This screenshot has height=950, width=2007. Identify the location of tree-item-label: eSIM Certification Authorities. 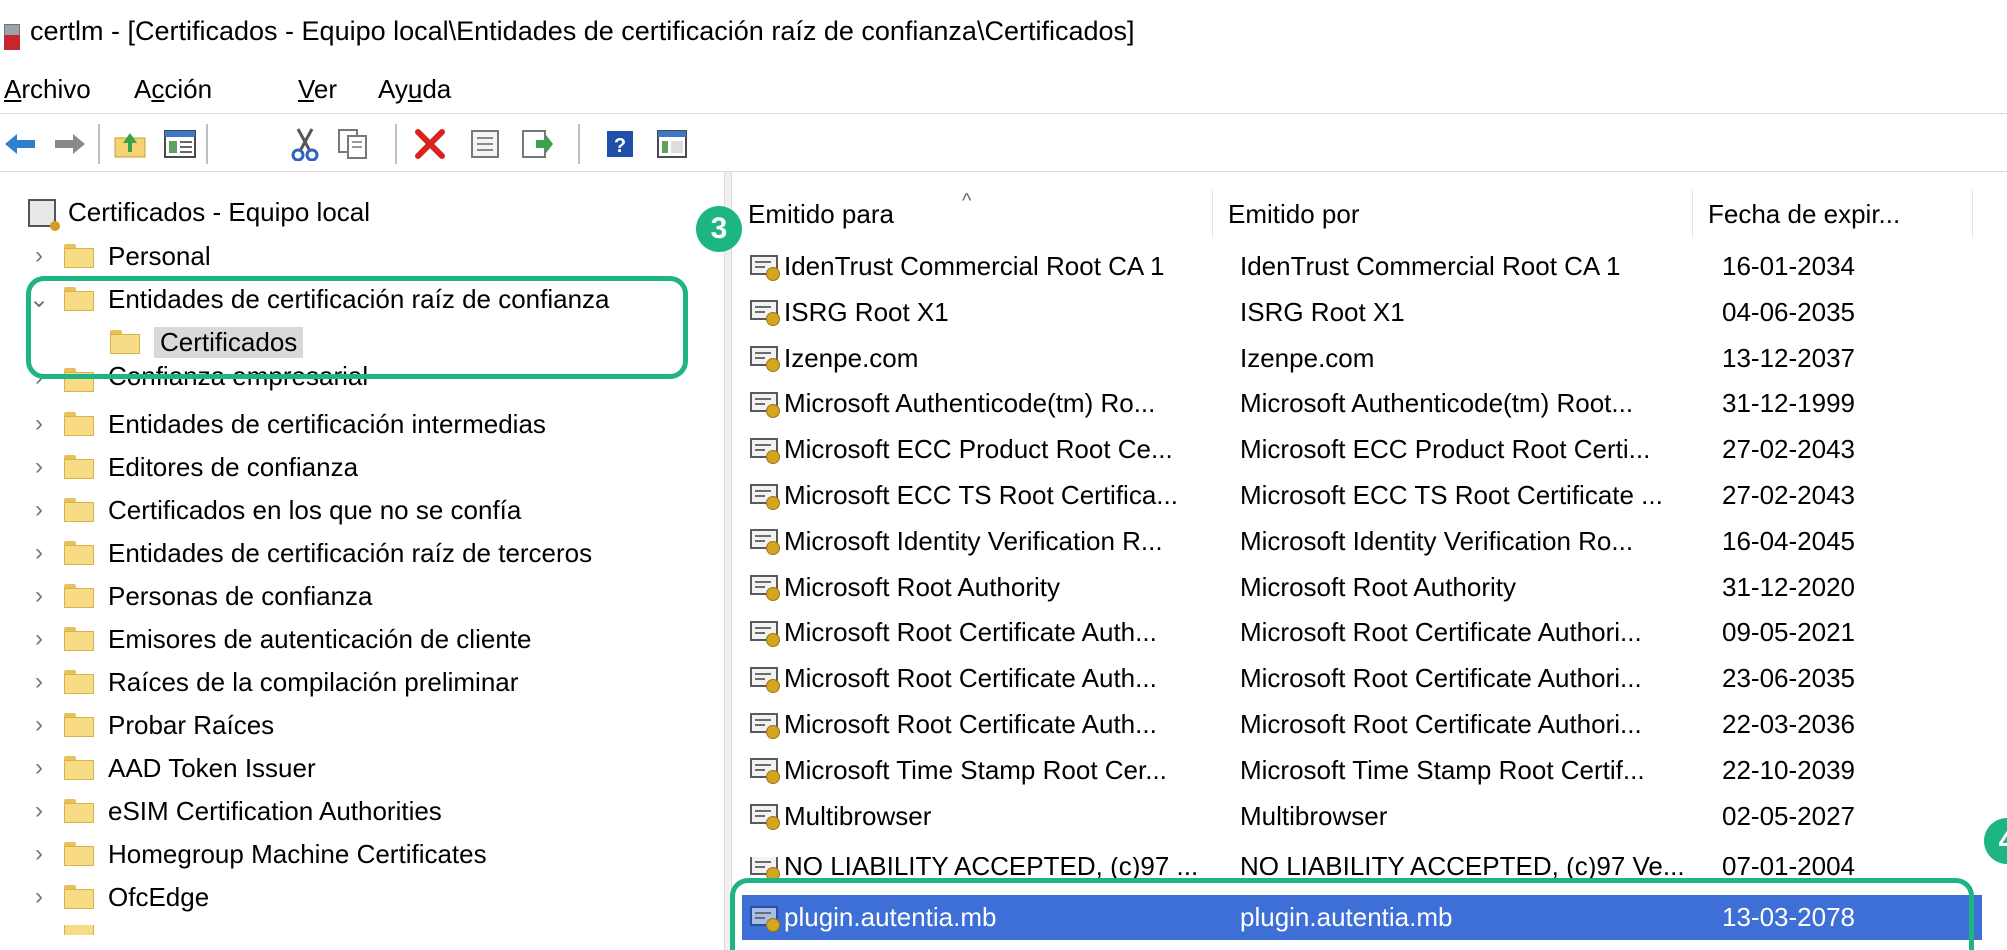
(275, 810).